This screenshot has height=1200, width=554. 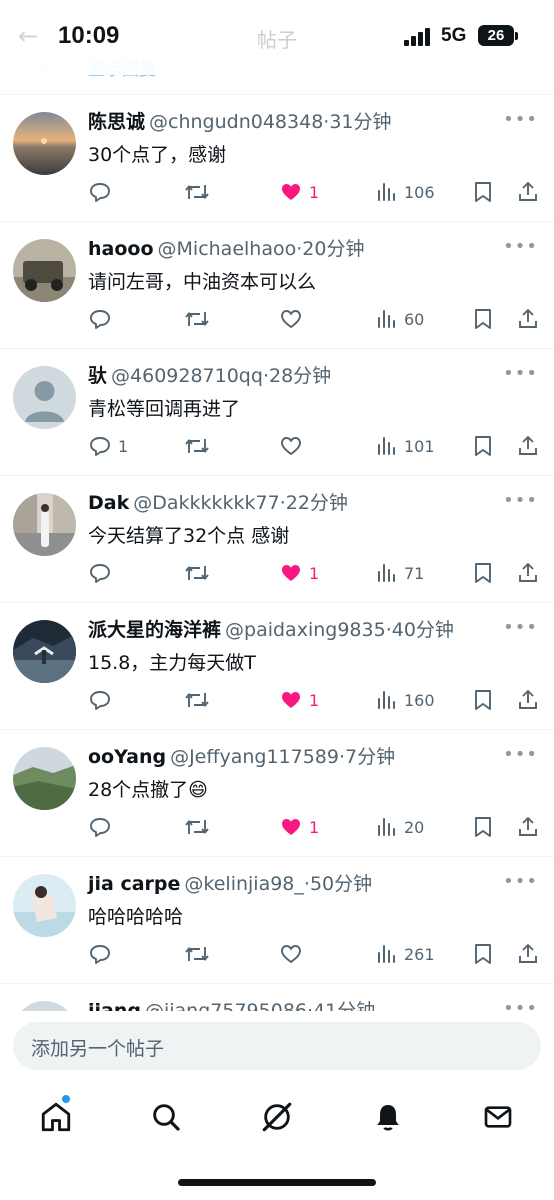 I want to click on display-name: jiang, so click(x=114, y=1005).